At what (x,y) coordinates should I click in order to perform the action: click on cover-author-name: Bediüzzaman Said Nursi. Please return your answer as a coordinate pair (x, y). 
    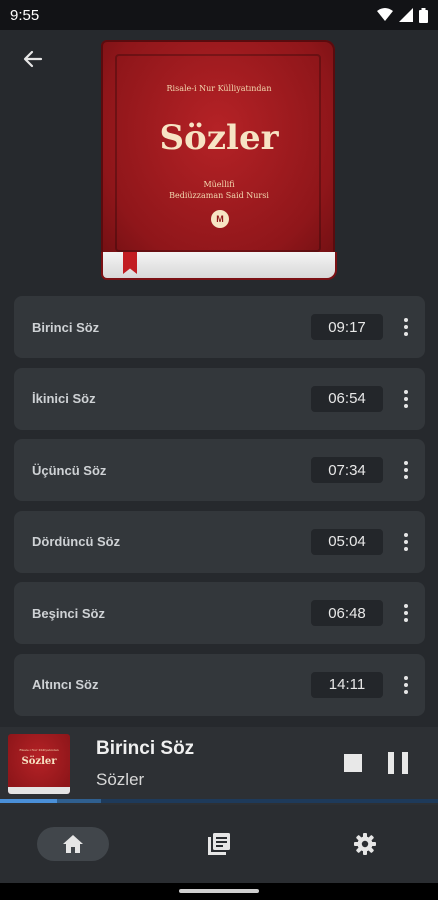
    Looking at the image, I should click on (219, 195).